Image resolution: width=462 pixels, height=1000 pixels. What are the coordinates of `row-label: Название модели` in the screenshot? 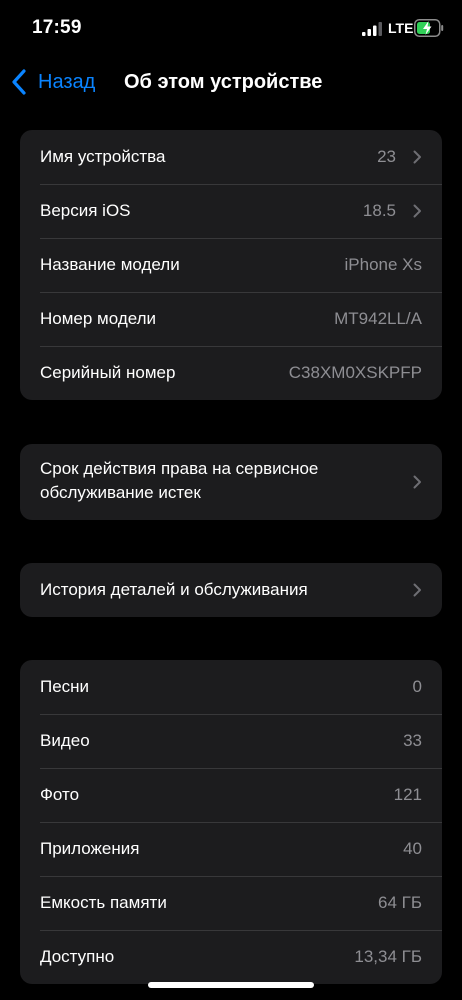 It's located at (110, 264).